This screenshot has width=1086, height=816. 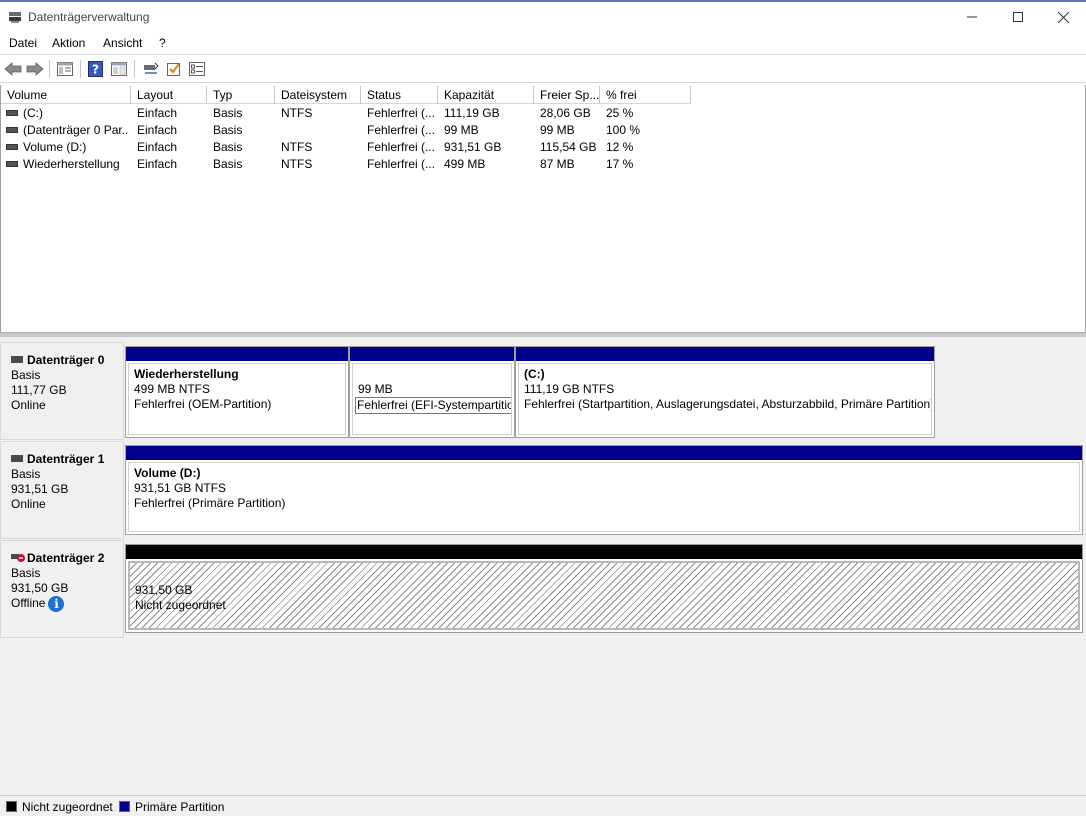 What do you see at coordinates (71, 164) in the screenshot?
I see `volume-name: Wiederherstellung` at bounding box center [71, 164].